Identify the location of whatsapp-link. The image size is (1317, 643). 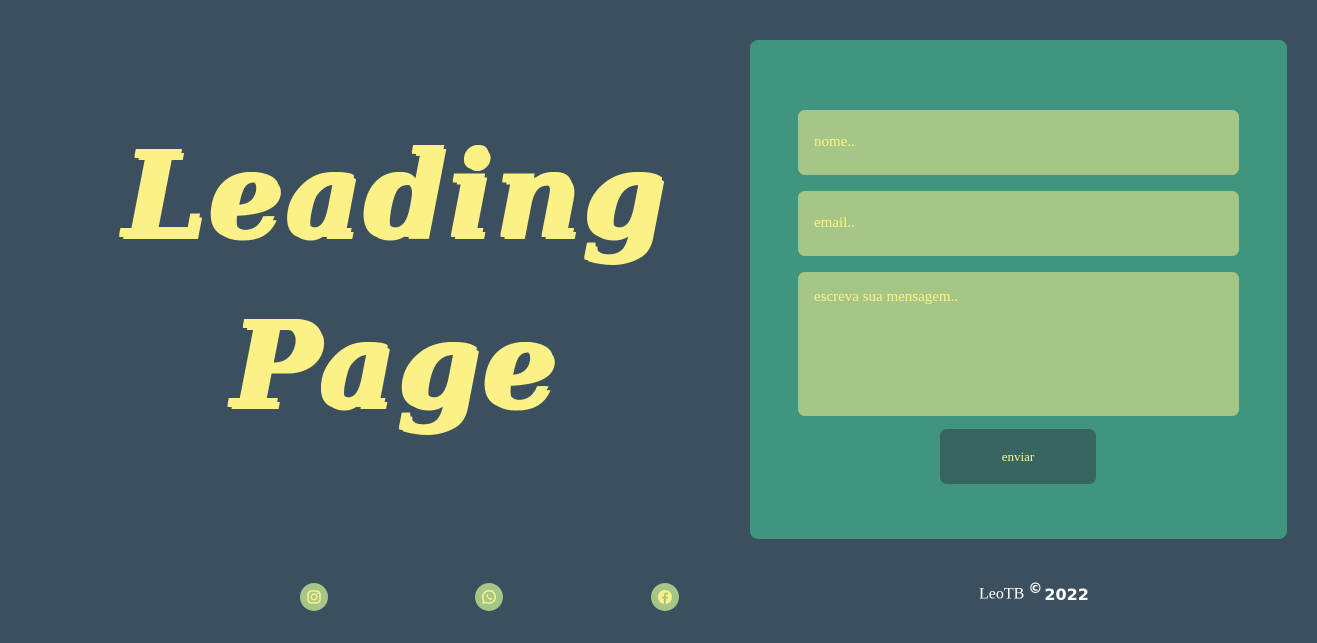
(489, 597).